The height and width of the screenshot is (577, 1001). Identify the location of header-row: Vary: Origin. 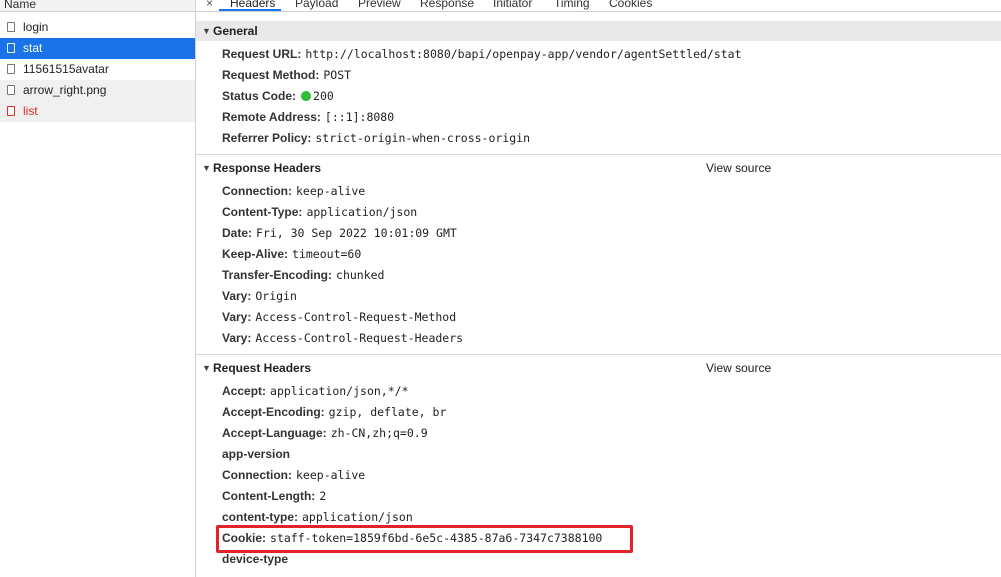
(259, 296).